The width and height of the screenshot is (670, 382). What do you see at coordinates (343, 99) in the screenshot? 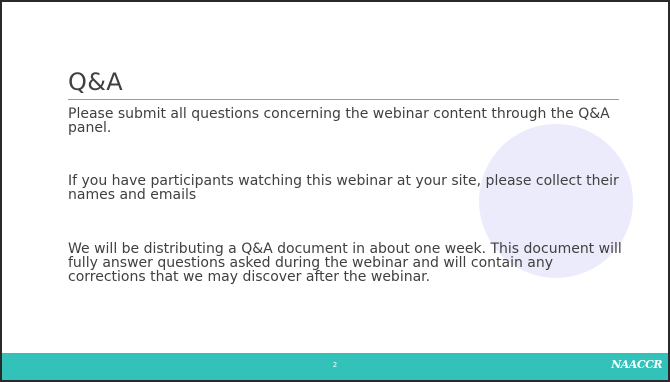
I see `title-underline` at bounding box center [343, 99].